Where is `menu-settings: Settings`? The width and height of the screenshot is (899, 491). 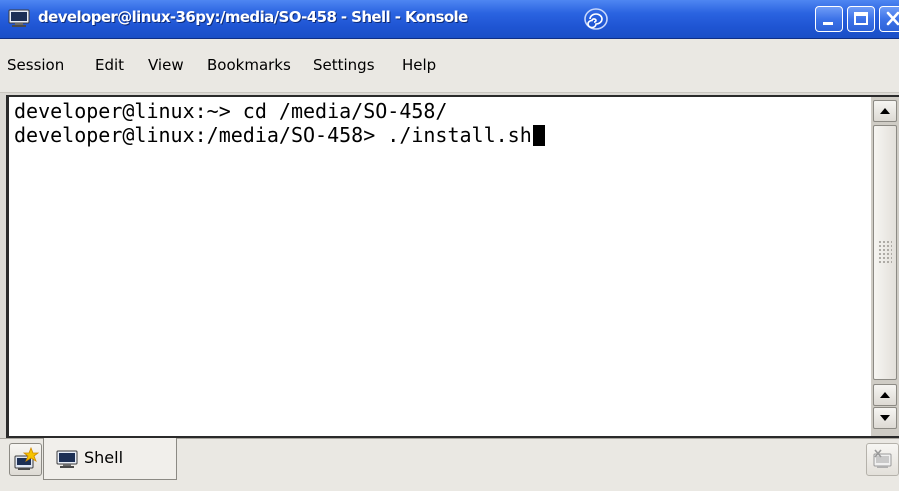 menu-settings: Settings is located at coordinates (344, 65).